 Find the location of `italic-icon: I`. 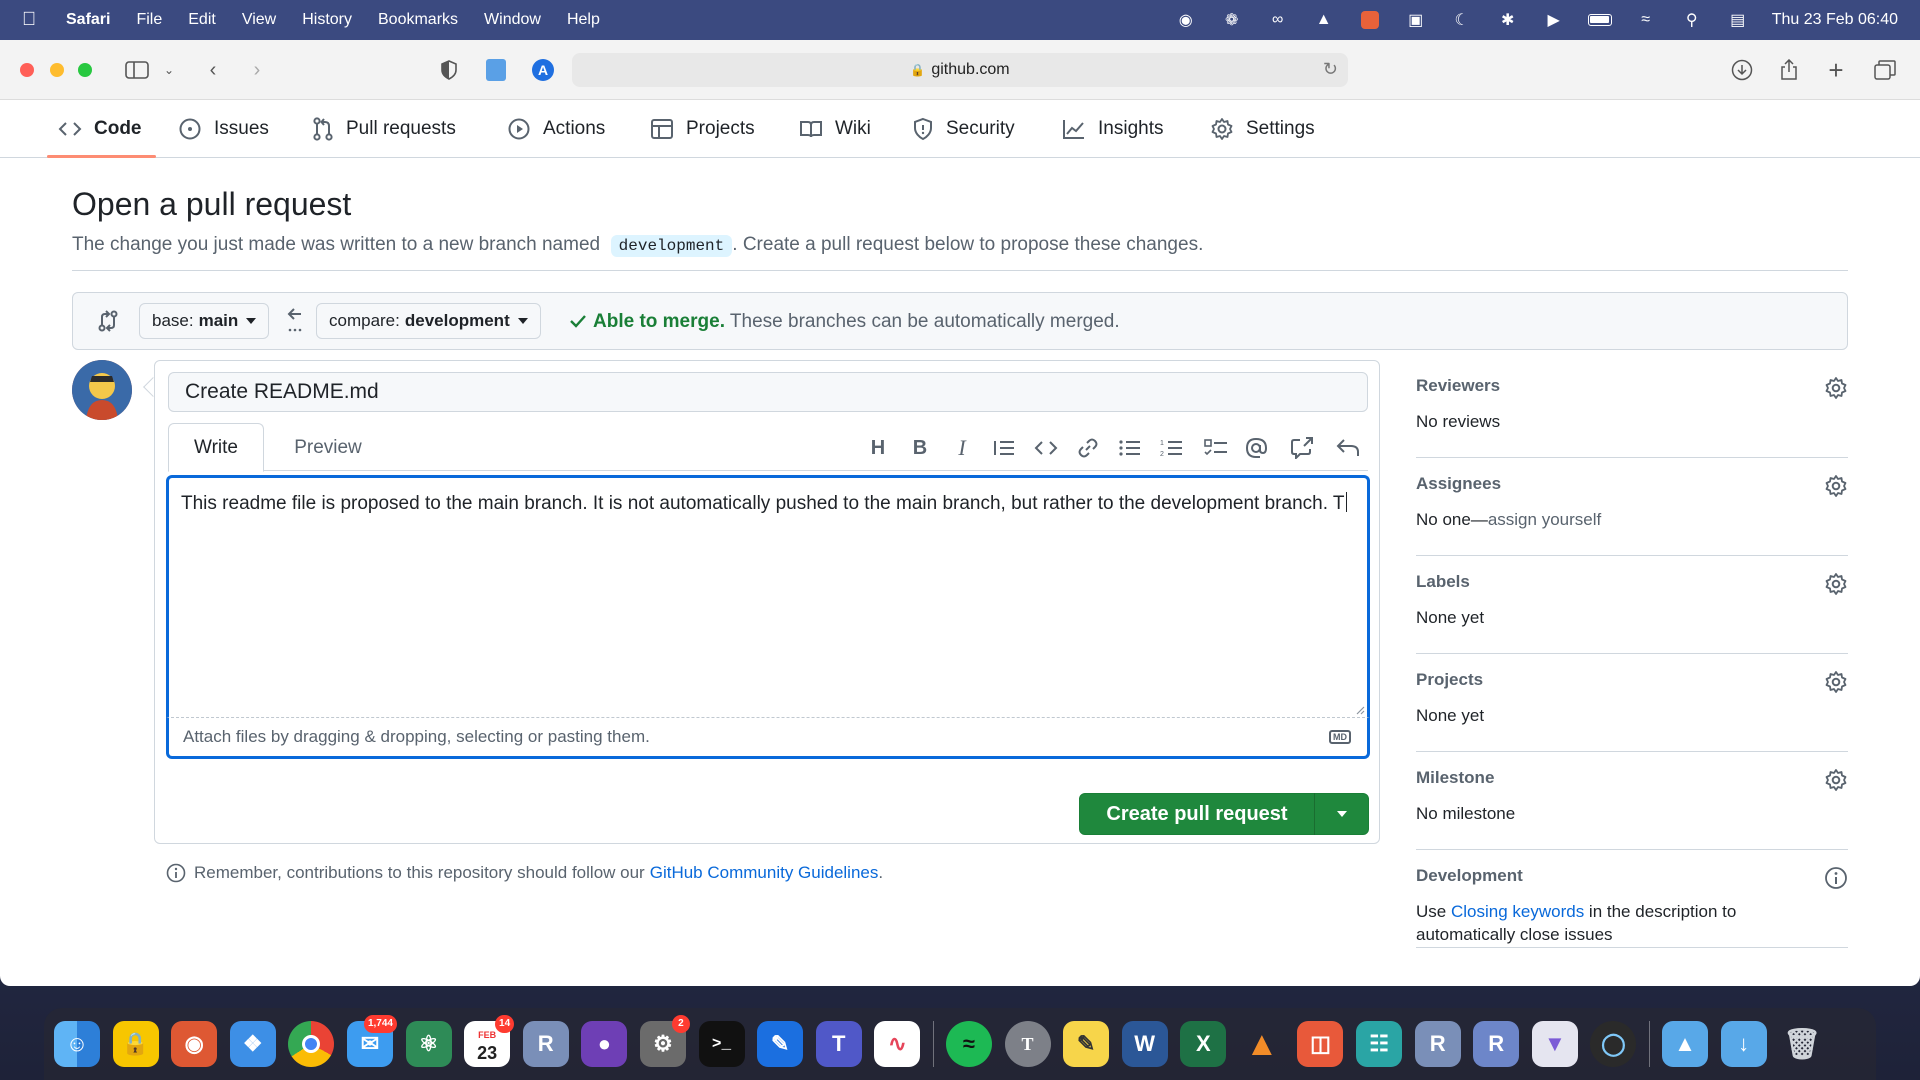

italic-icon: I is located at coordinates (962, 448).